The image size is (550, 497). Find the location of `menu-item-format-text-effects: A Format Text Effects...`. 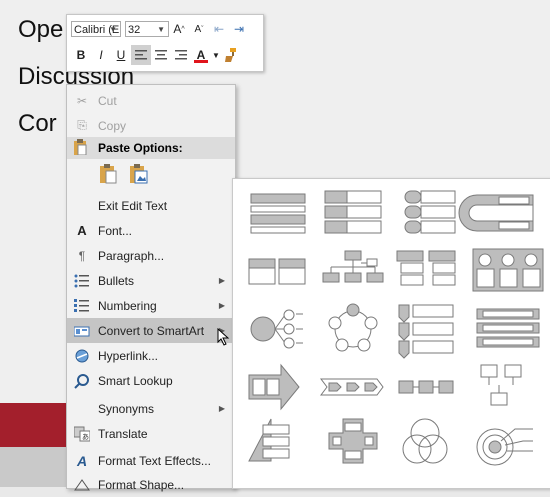

menu-item-format-text-effects: A Format Text Effects... is located at coordinates (151, 460).